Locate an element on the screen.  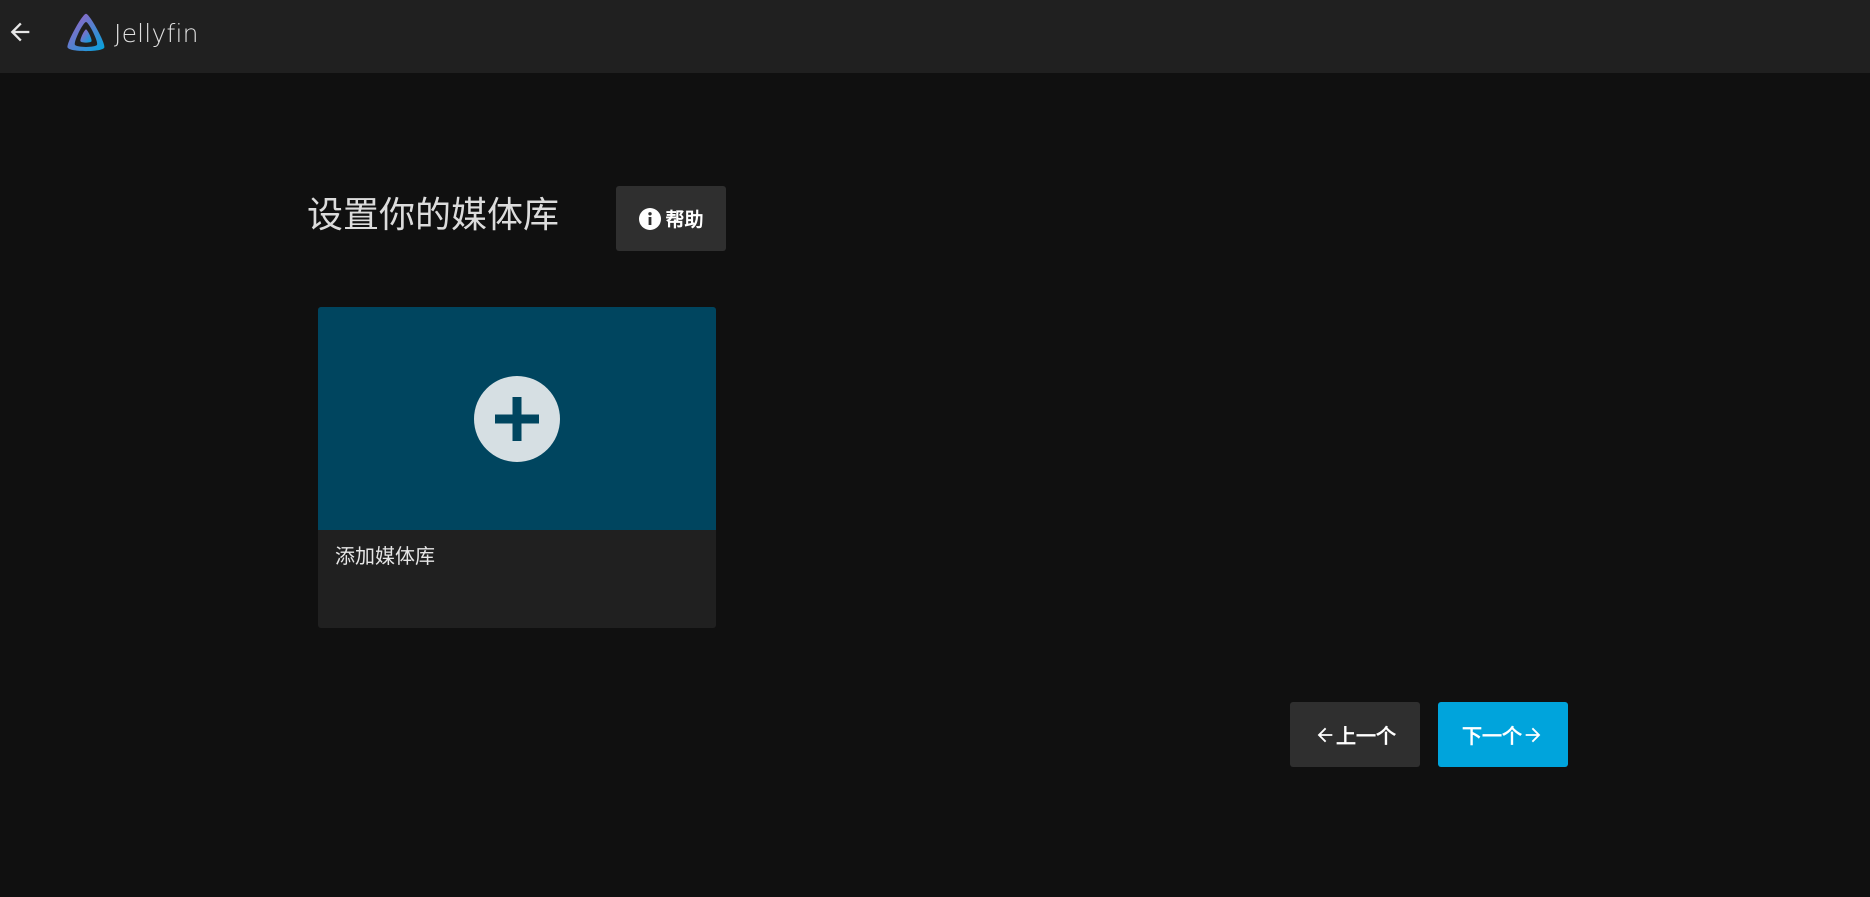
jellyfin-logo-icon is located at coordinates (86, 32).